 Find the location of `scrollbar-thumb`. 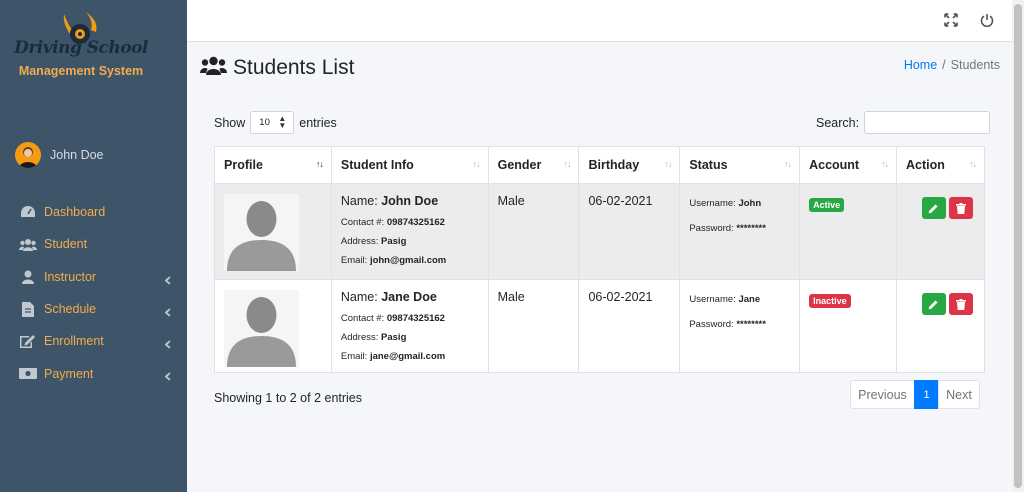

scrollbar-thumb is located at coordinates (1018, 246).